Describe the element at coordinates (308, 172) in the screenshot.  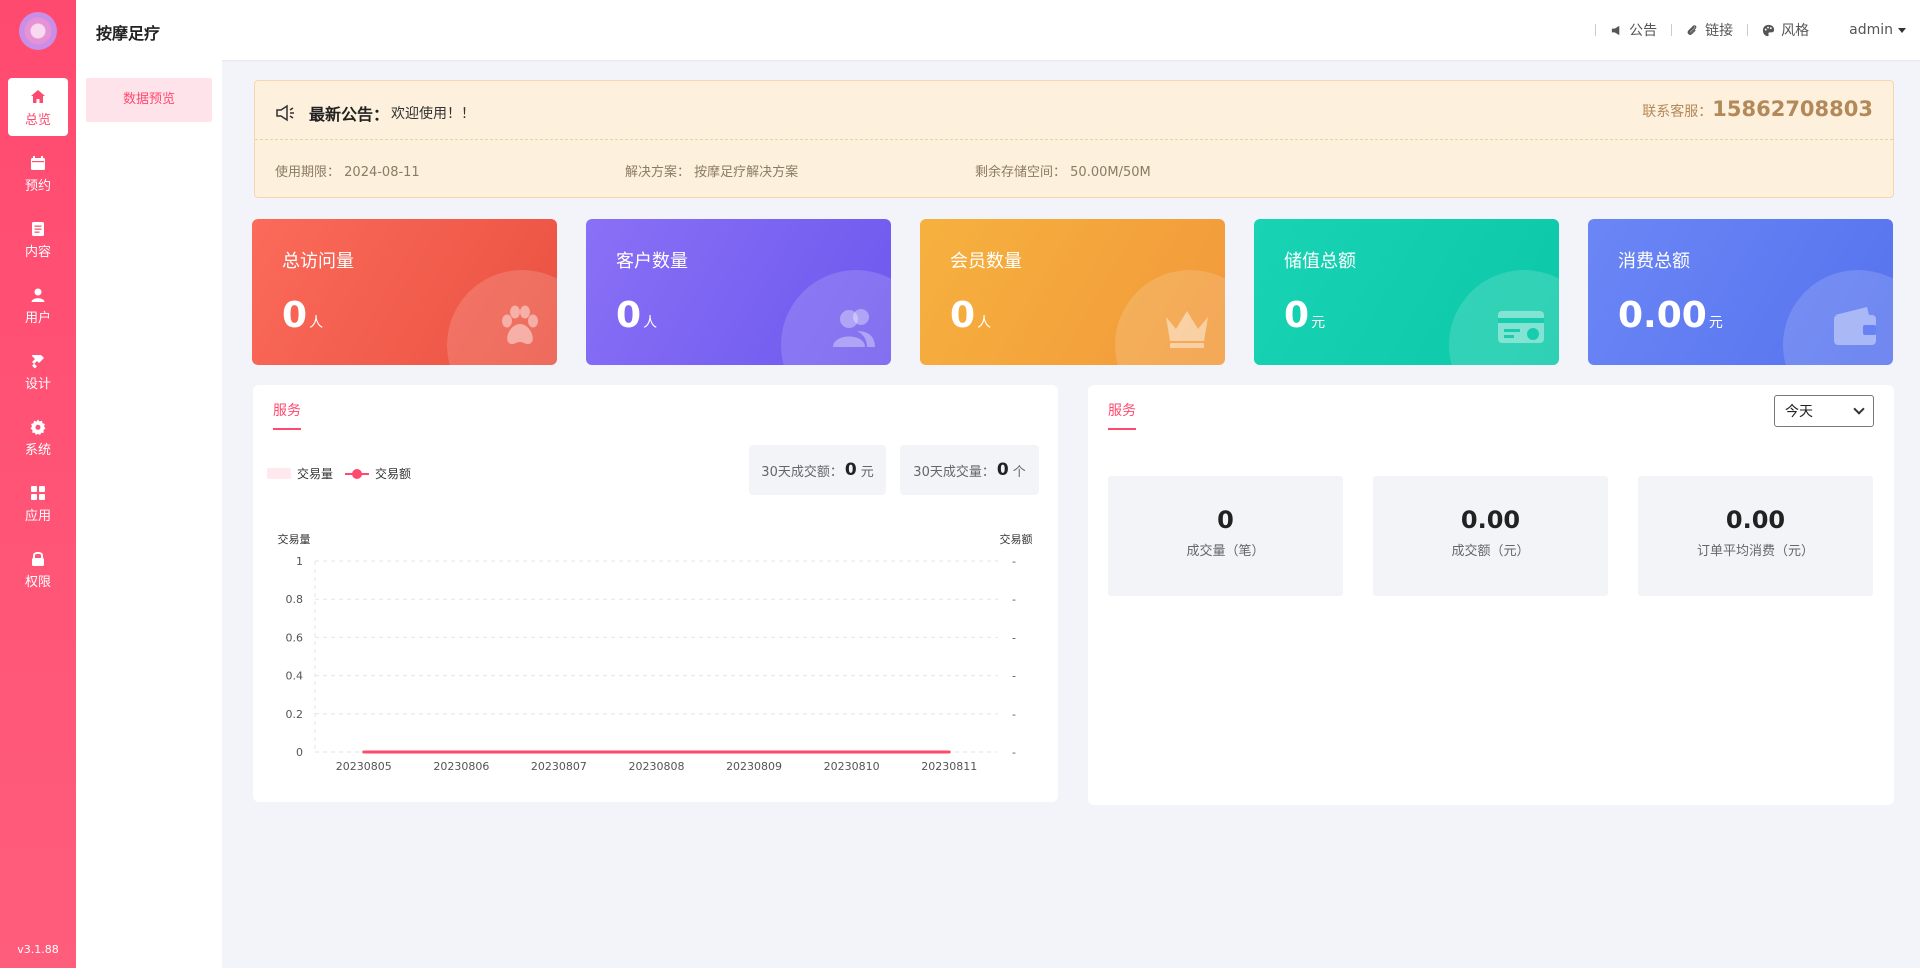
I see `expiry-label: 使用期限：` at that location.